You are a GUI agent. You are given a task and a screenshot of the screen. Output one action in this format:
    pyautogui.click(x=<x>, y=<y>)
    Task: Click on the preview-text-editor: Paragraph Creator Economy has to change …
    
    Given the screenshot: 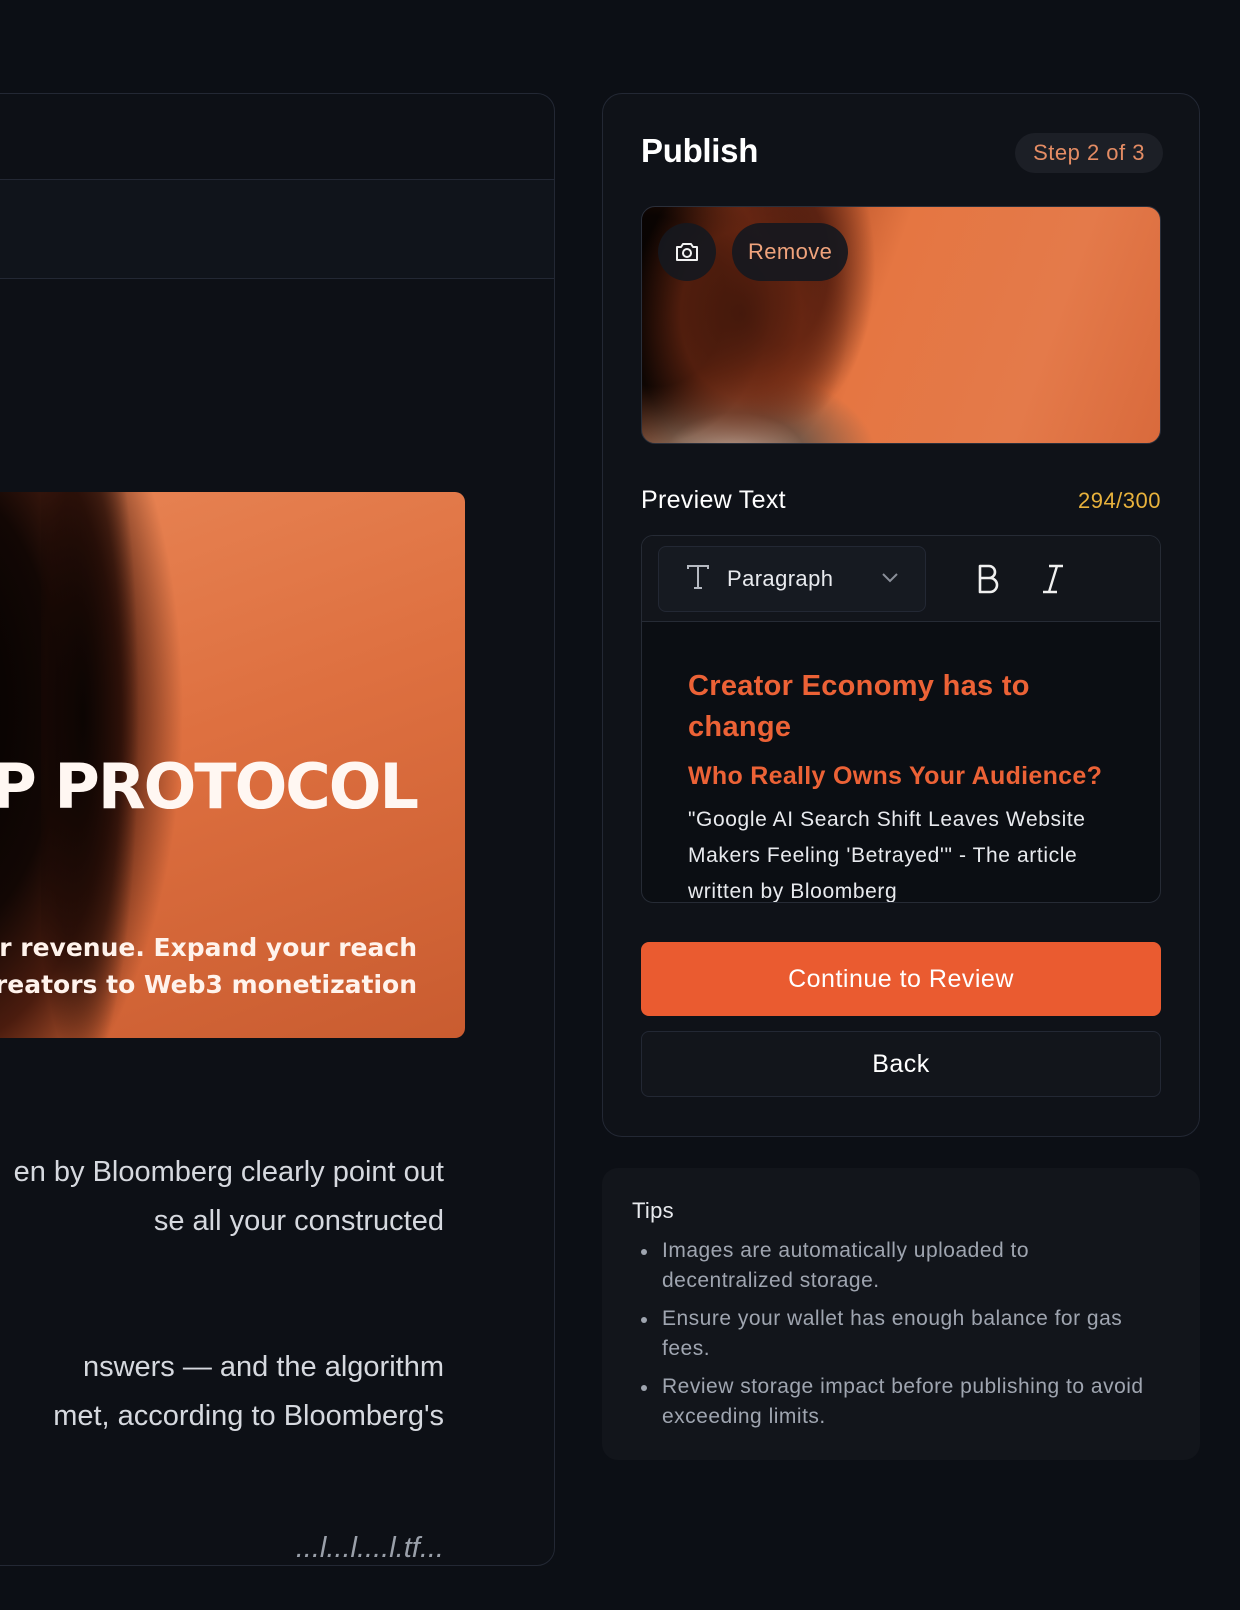 What is the action you would take?
    pyautogui.click(x=901, y=719)
    